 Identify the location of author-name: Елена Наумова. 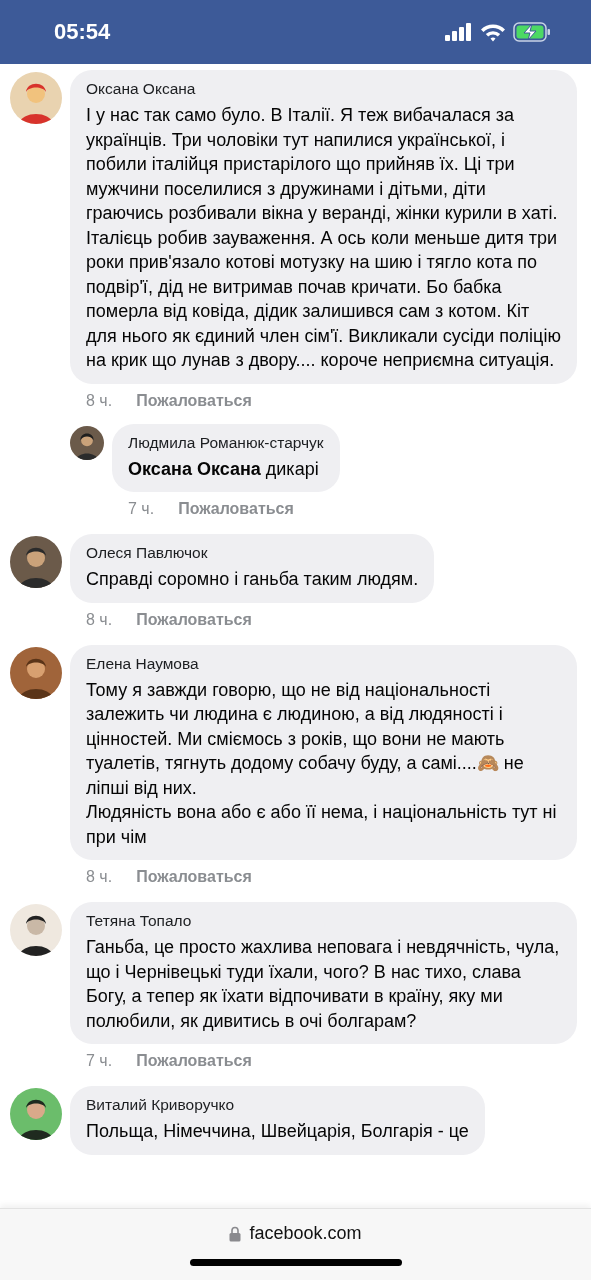
(323, 663).